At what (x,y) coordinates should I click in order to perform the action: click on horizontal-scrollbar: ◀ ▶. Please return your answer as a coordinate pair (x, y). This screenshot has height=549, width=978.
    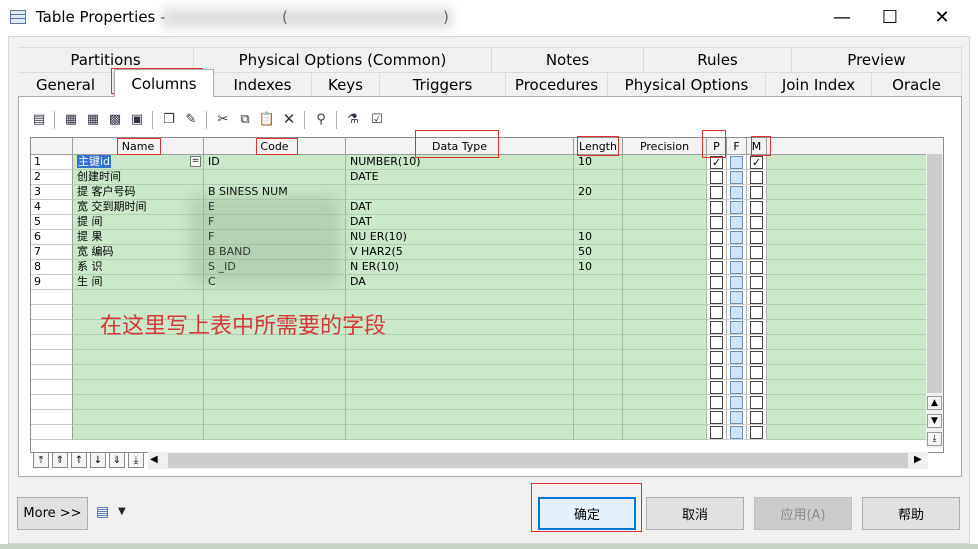
    Looking at the image, I should click on (538, 460).